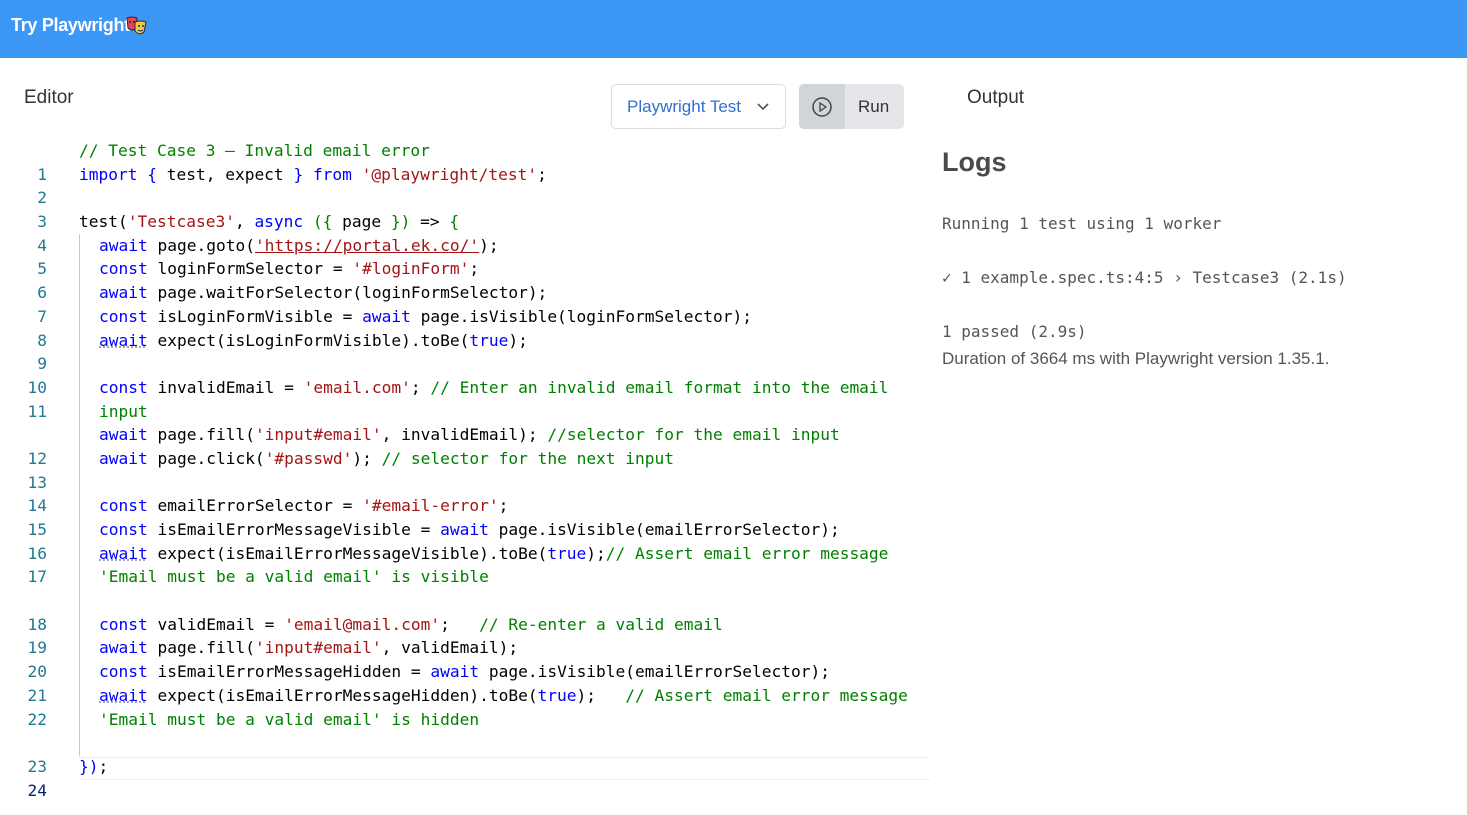 This screenshot has height=815, width=1467. I want to click on code-token: input, so click(123, 411).